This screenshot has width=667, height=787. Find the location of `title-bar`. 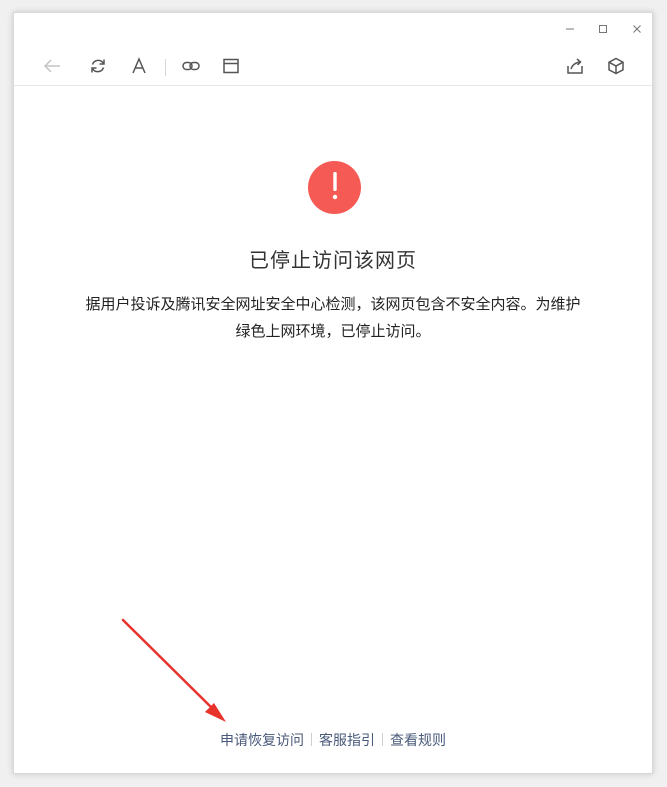

title-bar is located at coordinates (333, 28).